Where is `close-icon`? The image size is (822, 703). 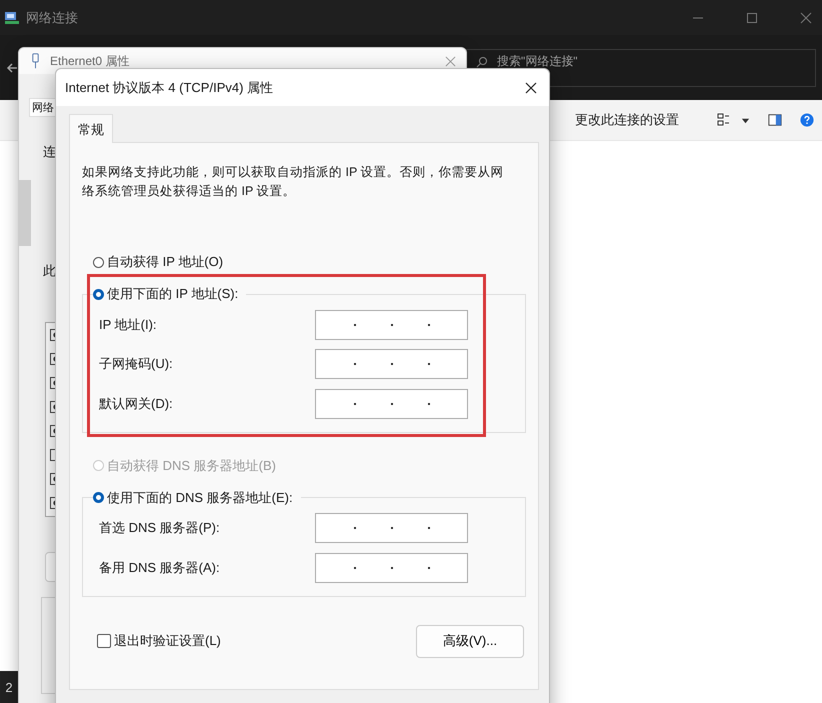 close-icon is located at coordinates (531, 88).